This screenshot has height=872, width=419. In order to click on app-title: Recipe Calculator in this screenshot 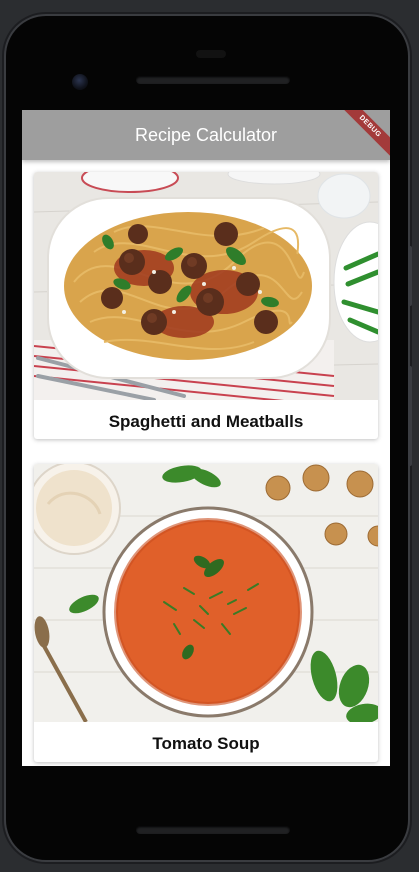, I will do `click(206, 134)`.